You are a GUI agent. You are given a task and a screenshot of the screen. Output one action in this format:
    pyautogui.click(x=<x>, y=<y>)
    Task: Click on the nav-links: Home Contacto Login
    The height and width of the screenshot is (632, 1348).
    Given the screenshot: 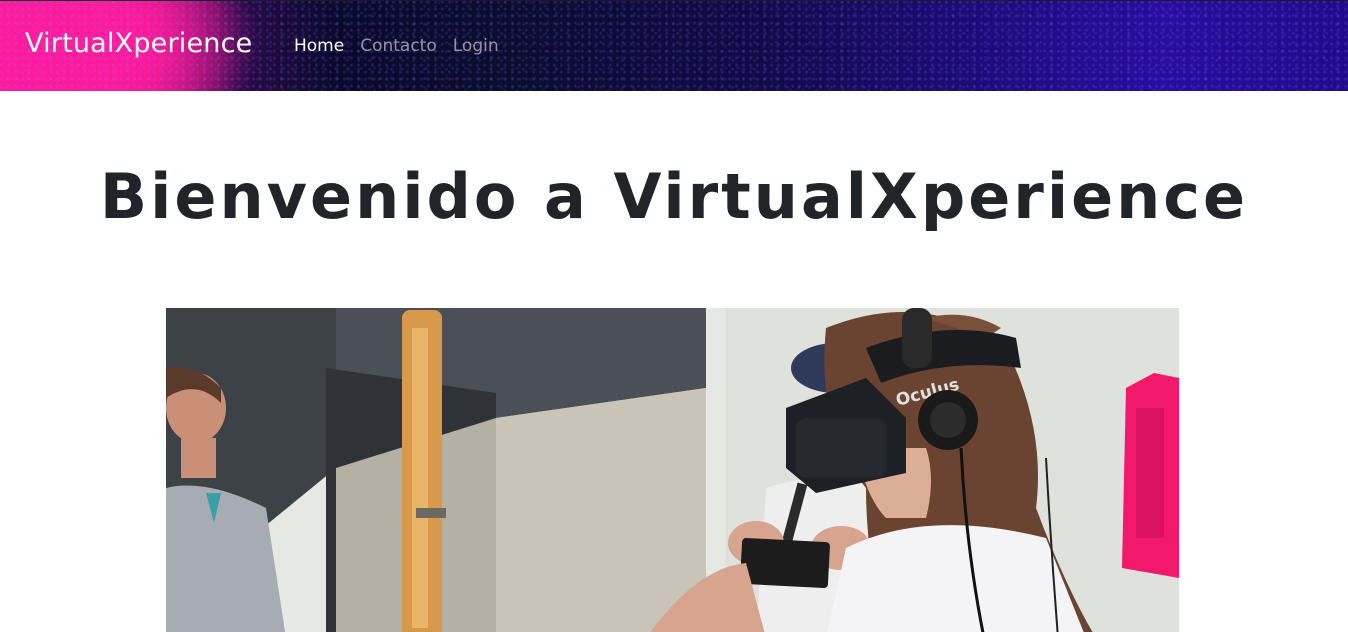 What is the action you would take?
    pyautogui.click(x=404, y=46)
    